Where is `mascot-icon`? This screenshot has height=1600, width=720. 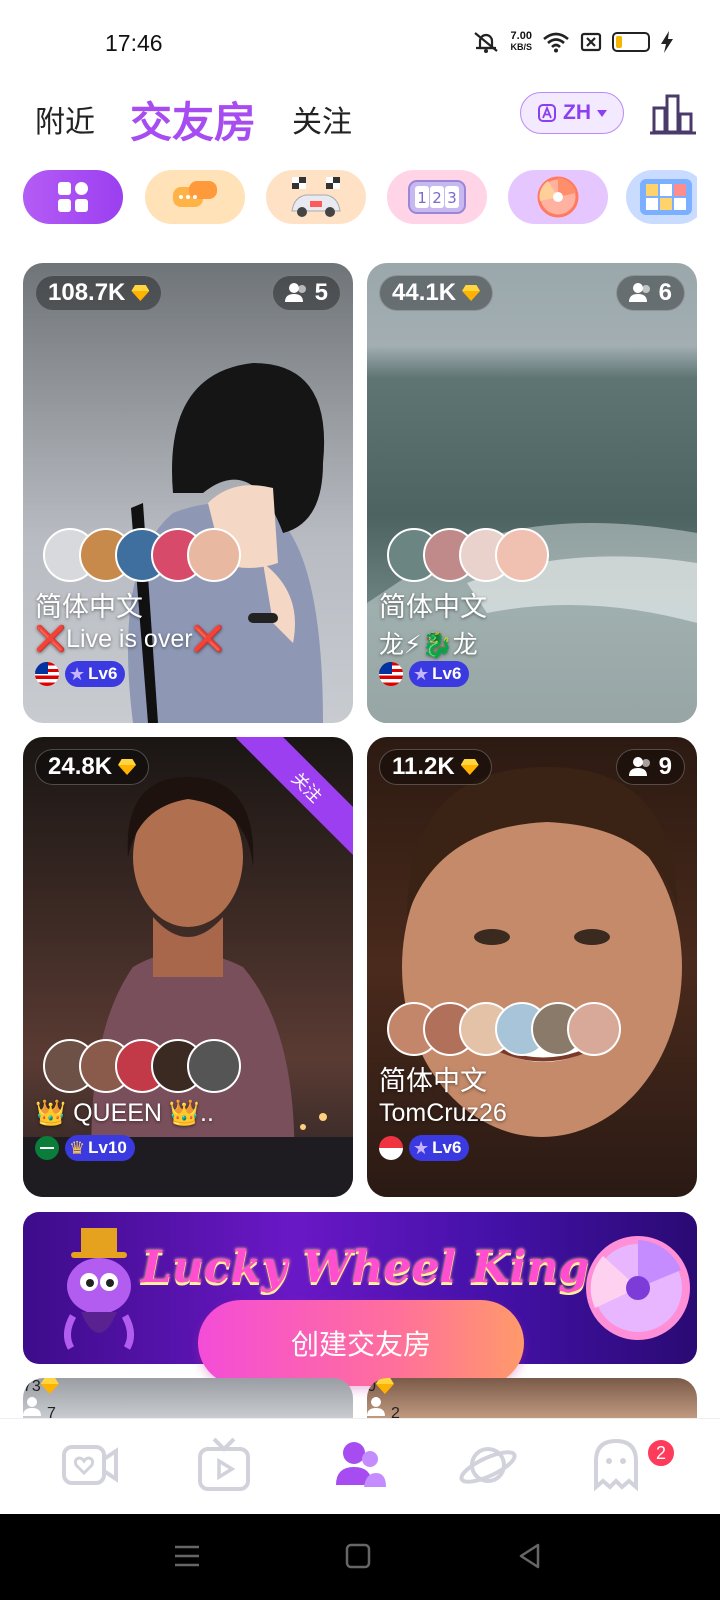 mascot-icon is located at coordinates (99, 1289).